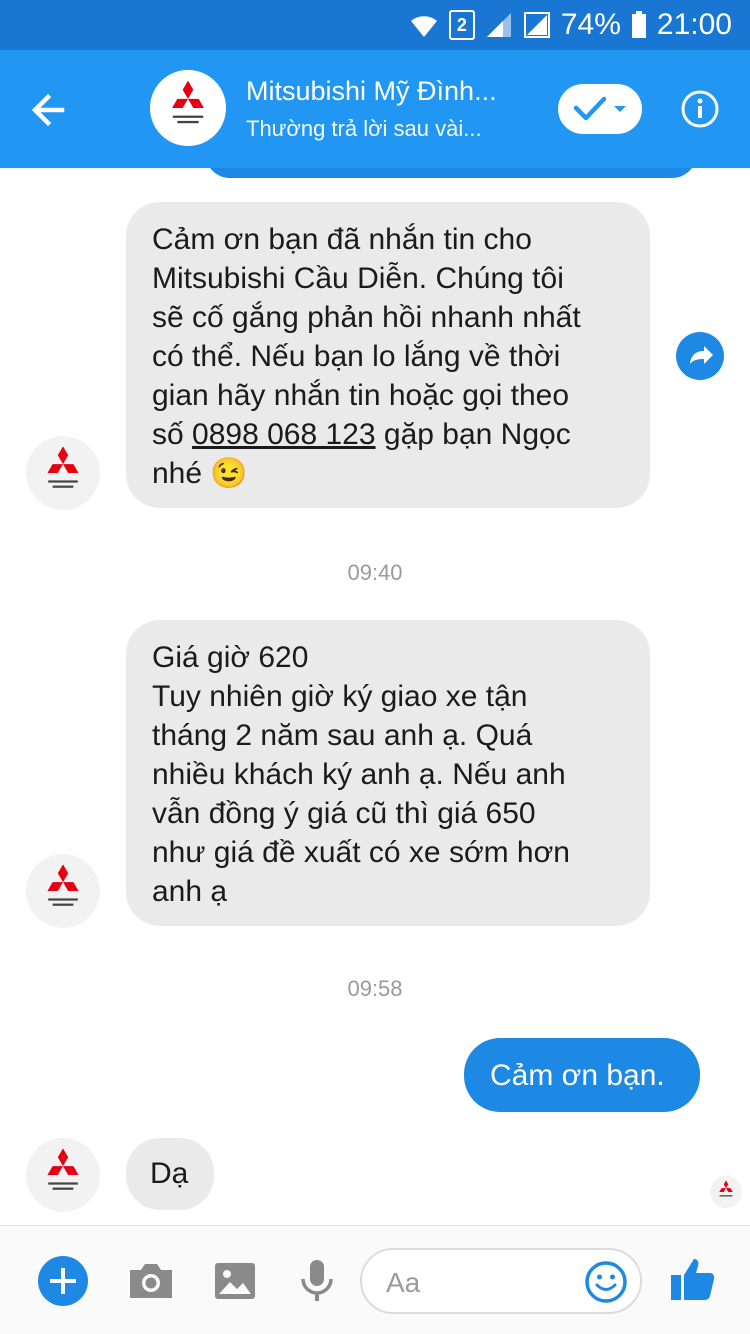 This screenshot has width=750, height=1334. Describe the element at coordinates (451, 173) in the screenshot. I see `previous-outgoing-bubble` at that location.